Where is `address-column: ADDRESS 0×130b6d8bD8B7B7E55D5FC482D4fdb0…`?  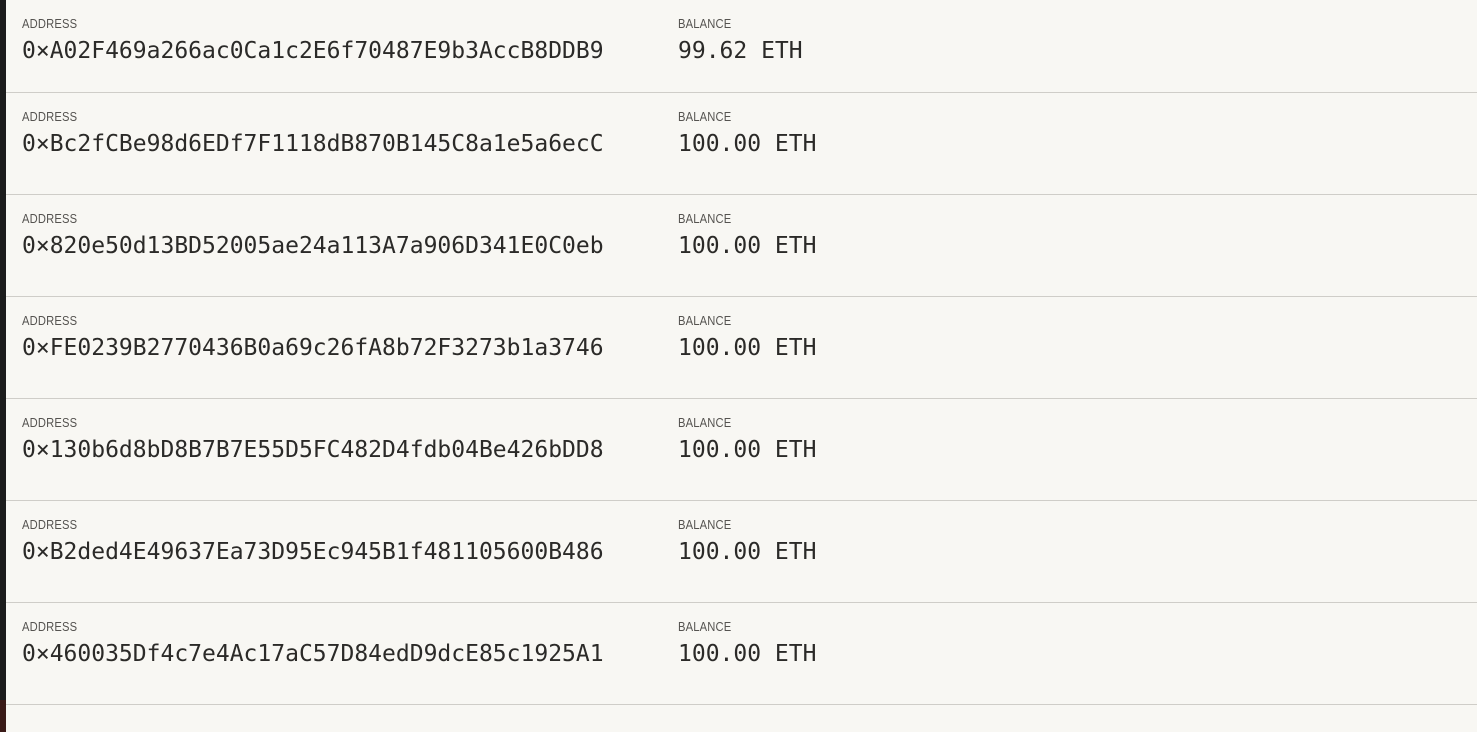
address-column: ADDRESS 0×130b6d8bD8B7B7E55D5FC482D4fdb0… is located at coordinates (313, 439).